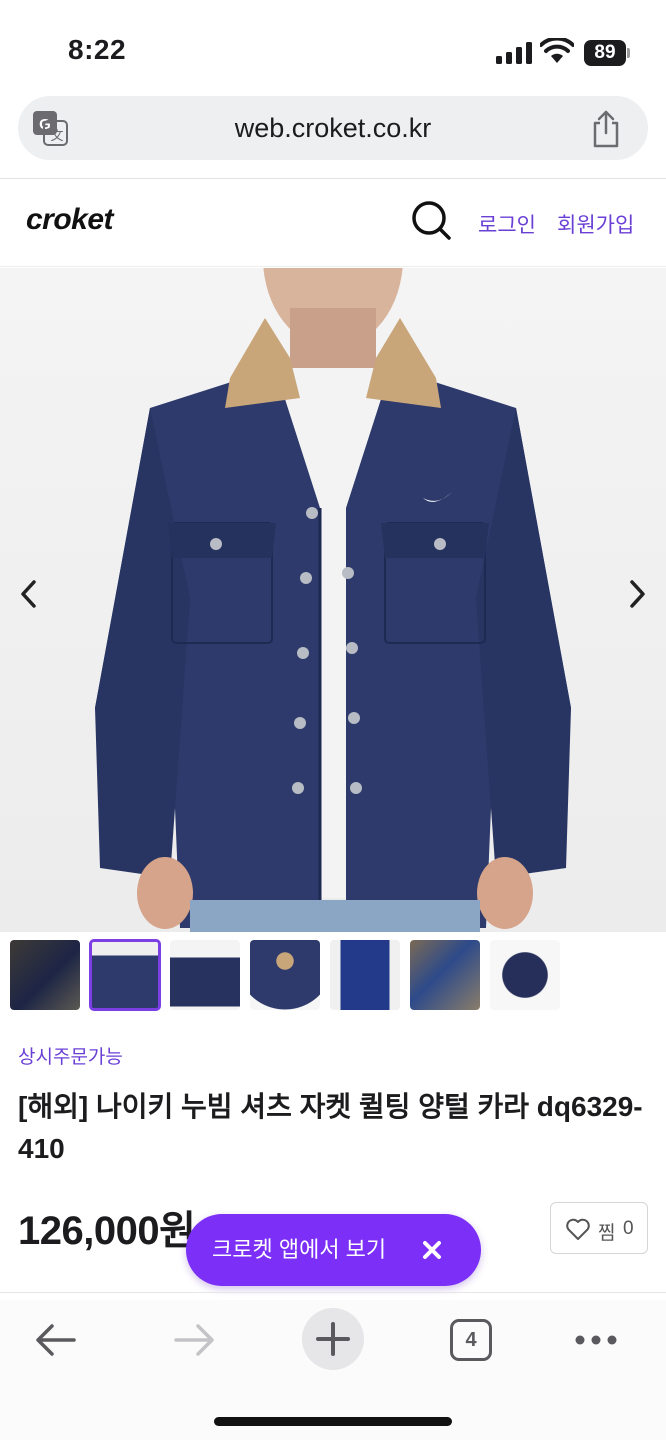 The height and width of the screenshot is (1440, 666). I want to click on plus-icon, so click(333, 1339).